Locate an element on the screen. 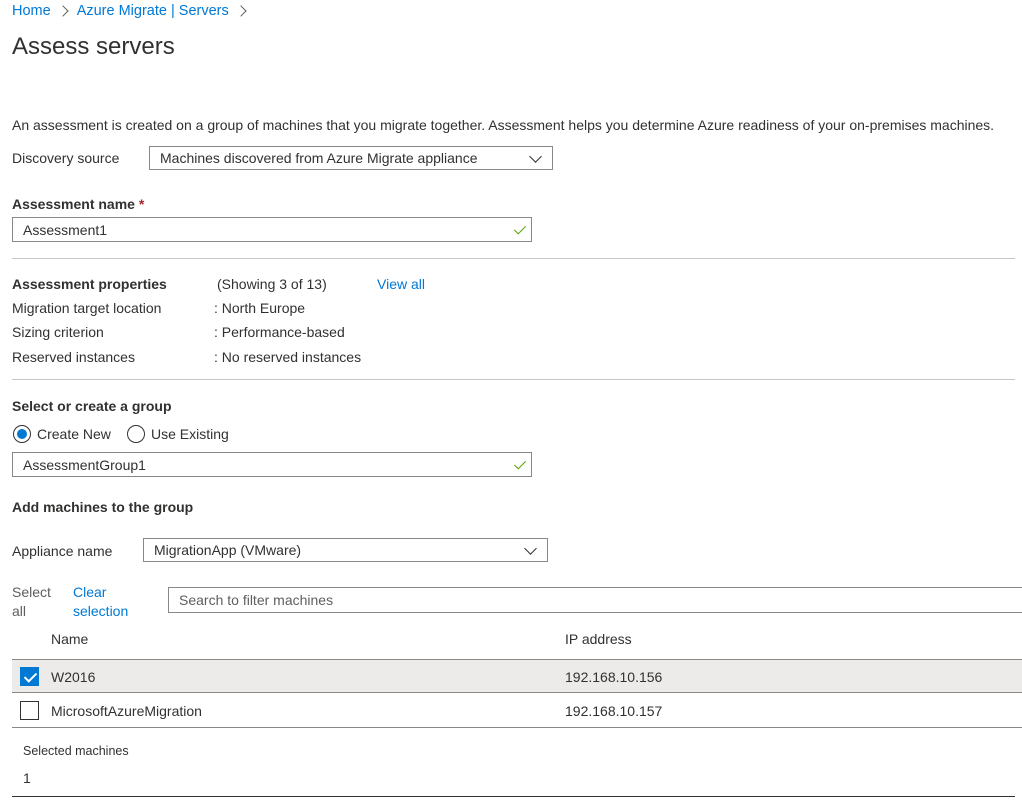 Image resolution: width=1022 pixels, height=811 pixels. search-placeholder: Search to filter machines is located at coordinates (256, 600).